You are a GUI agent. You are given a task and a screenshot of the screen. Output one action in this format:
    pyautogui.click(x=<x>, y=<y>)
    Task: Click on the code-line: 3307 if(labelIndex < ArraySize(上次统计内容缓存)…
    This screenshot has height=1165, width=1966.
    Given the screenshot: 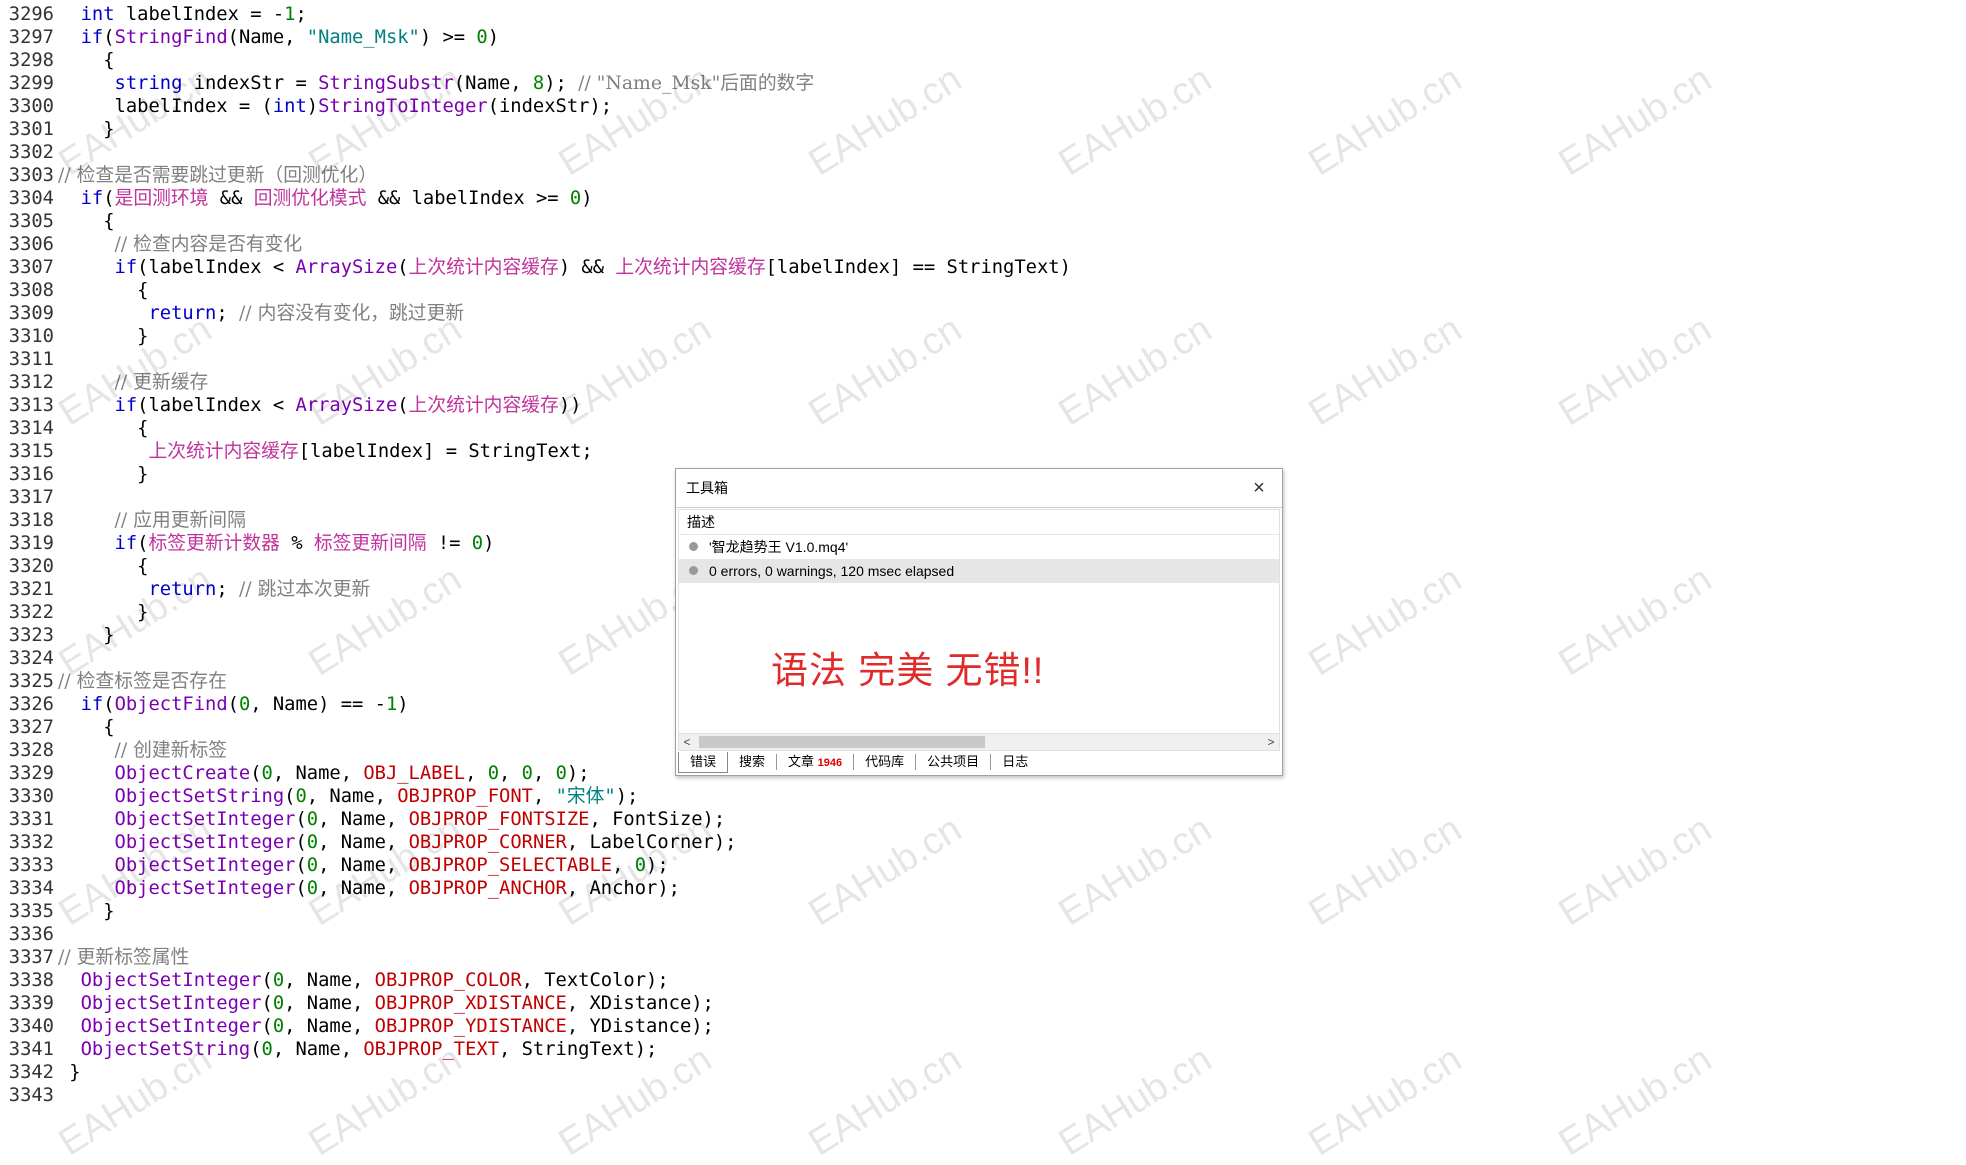 What is the action you would take?
    pyautogui.click(x=535, y=267)
    